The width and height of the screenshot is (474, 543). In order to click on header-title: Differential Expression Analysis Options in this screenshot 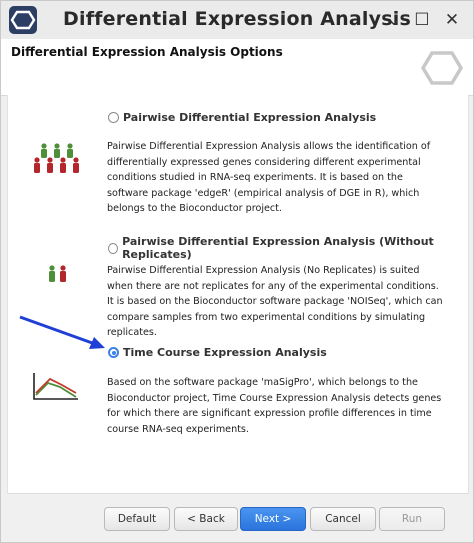, I will do `click(147, 52)`.